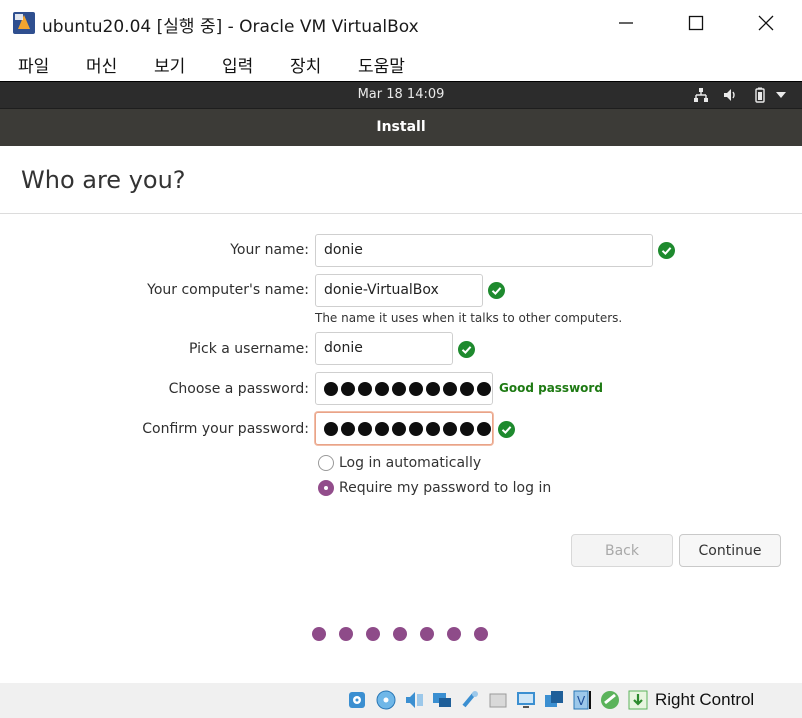 The image size is (802, 718). I want to click on menu-file: 파일, so click(33, 64).